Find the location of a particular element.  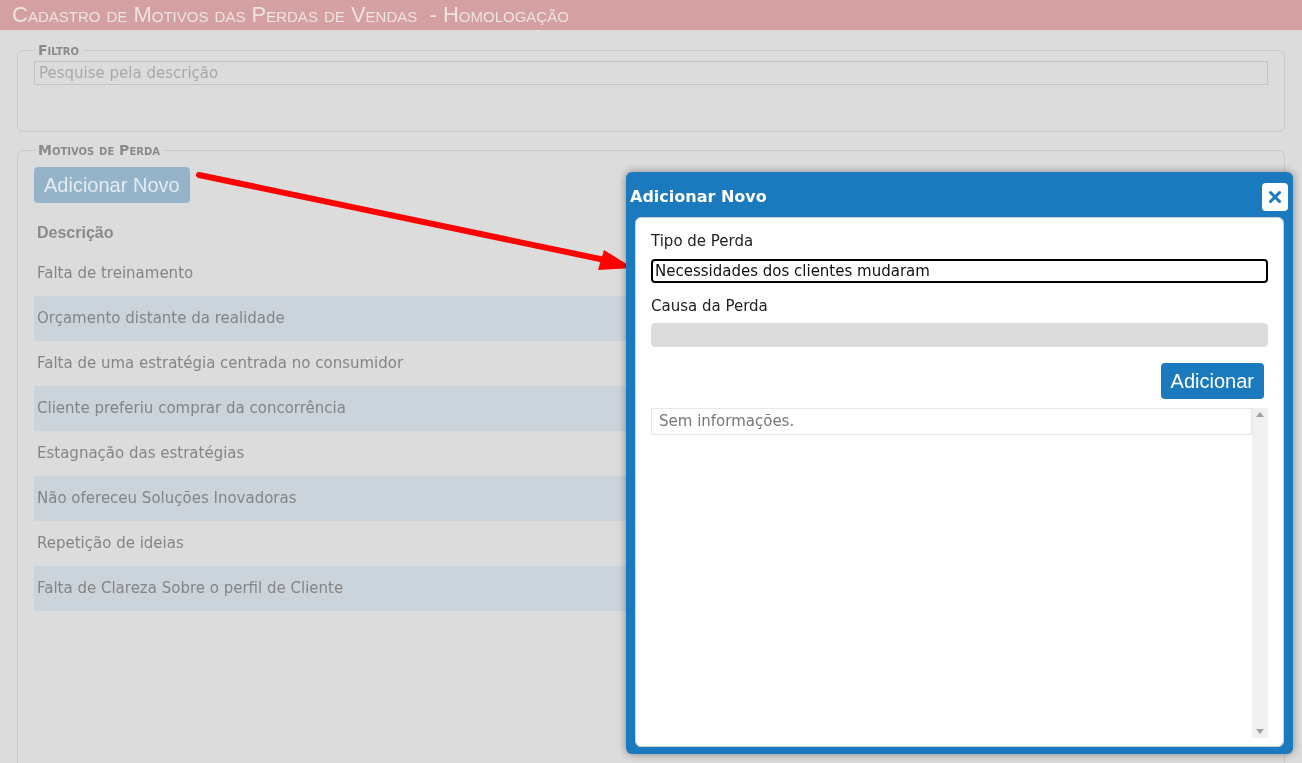

page-title: Cadastro de Motivos das Perdas de Vendas - Homologação is located at coordinates (290, 15).